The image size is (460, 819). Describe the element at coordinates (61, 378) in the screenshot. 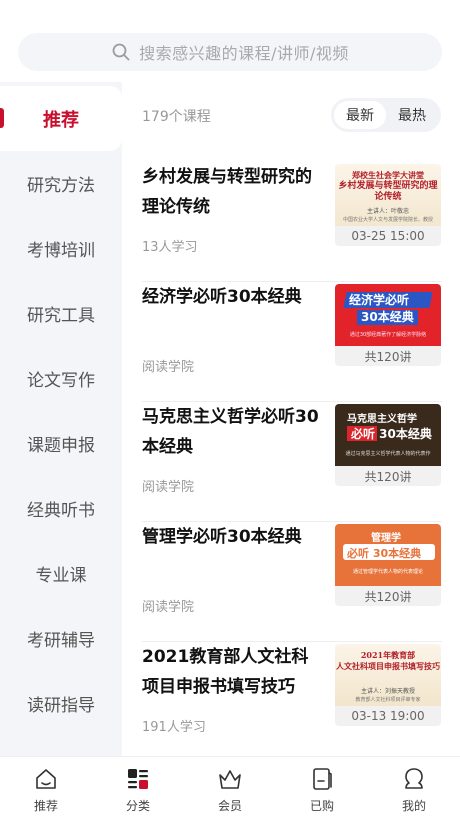

I see `sidebar-item-paper-writing: 论文写作` at that location.